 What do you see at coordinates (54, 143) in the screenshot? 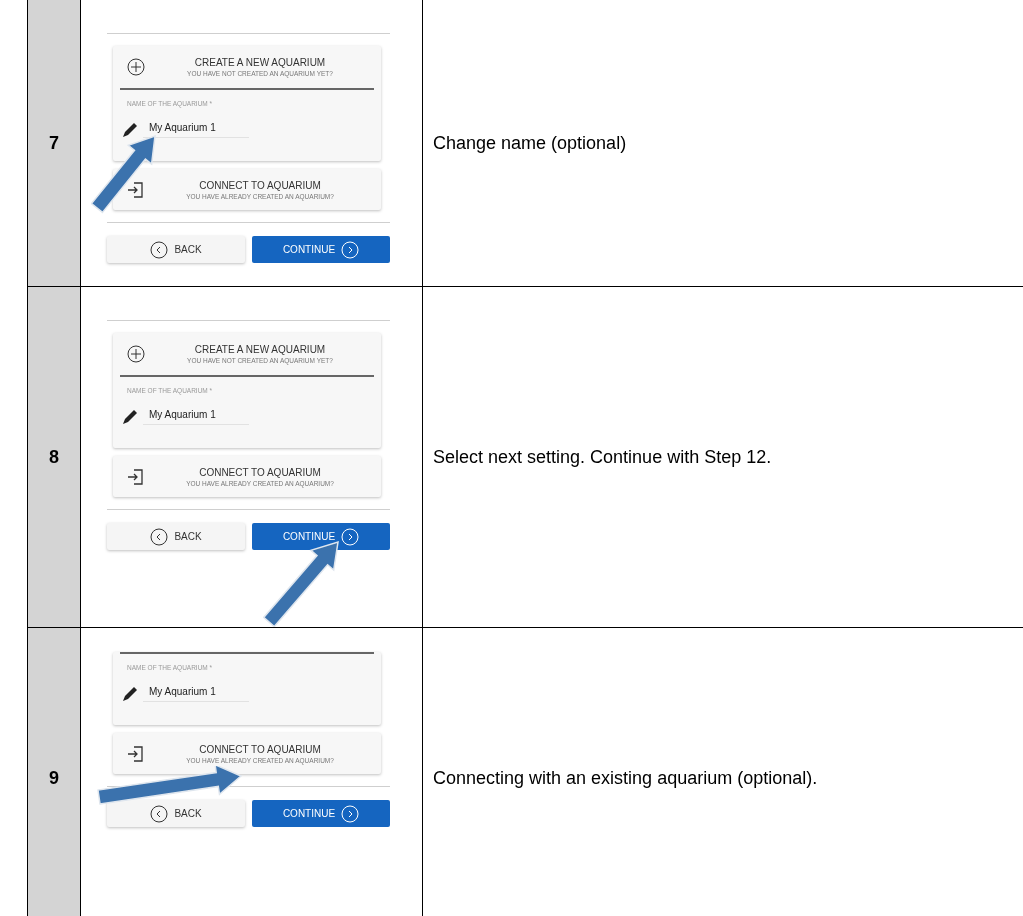
I see `step-number-cell: 7` at bounding box center [54, 143].